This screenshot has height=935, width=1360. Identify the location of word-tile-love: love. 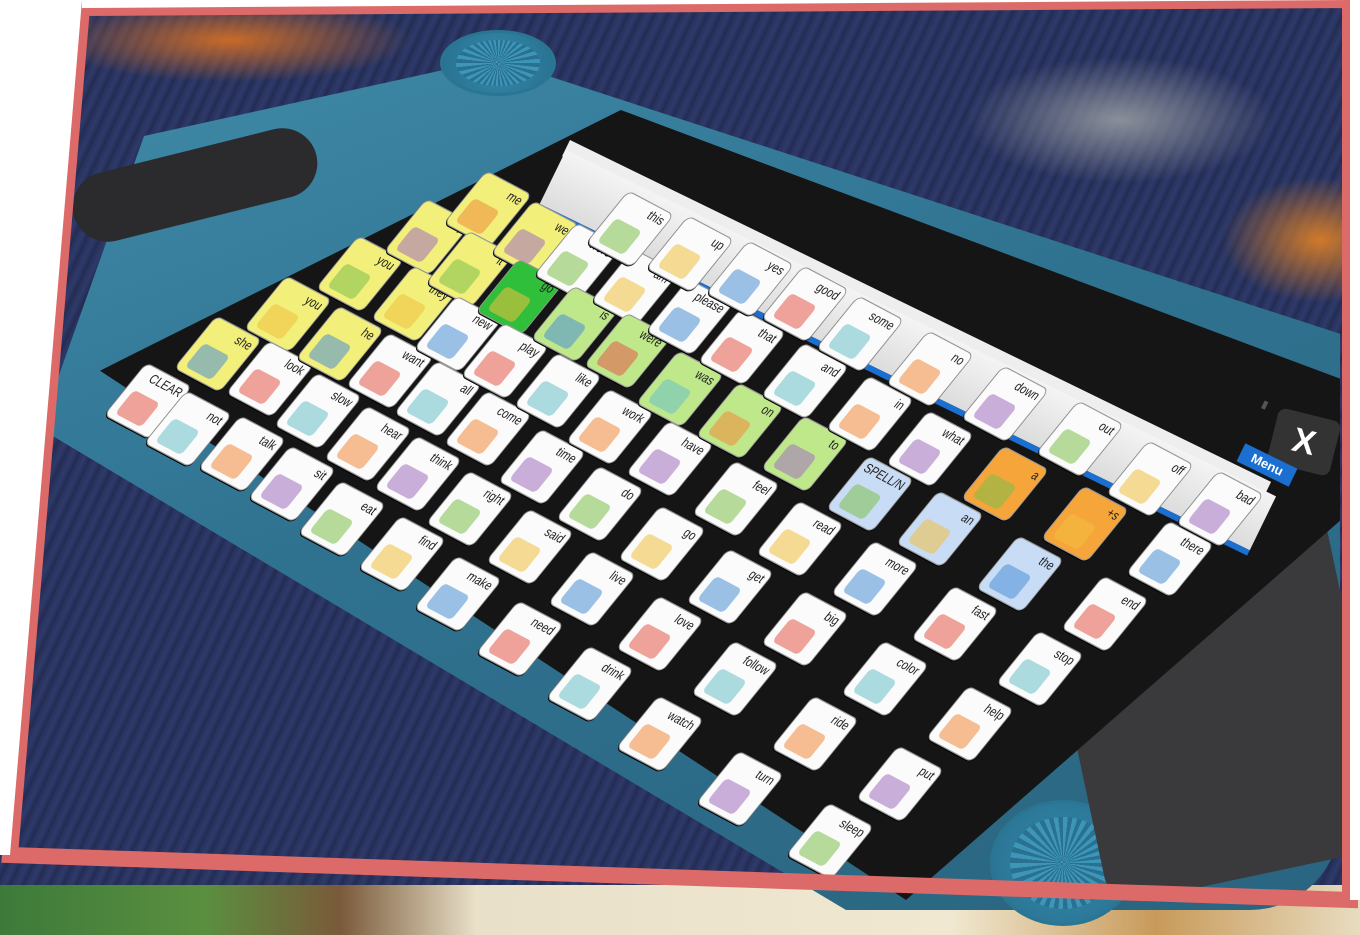
(660, 634).